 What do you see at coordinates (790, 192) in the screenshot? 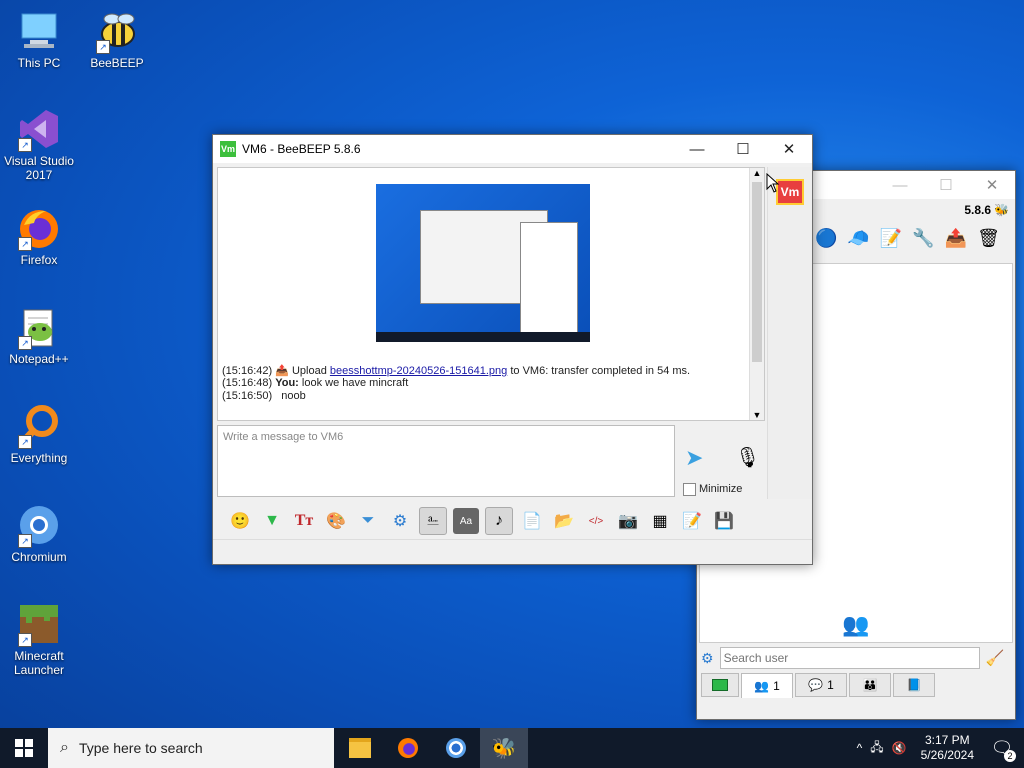
I see `vm-badge: Vm` at bounding box center [790, 192].